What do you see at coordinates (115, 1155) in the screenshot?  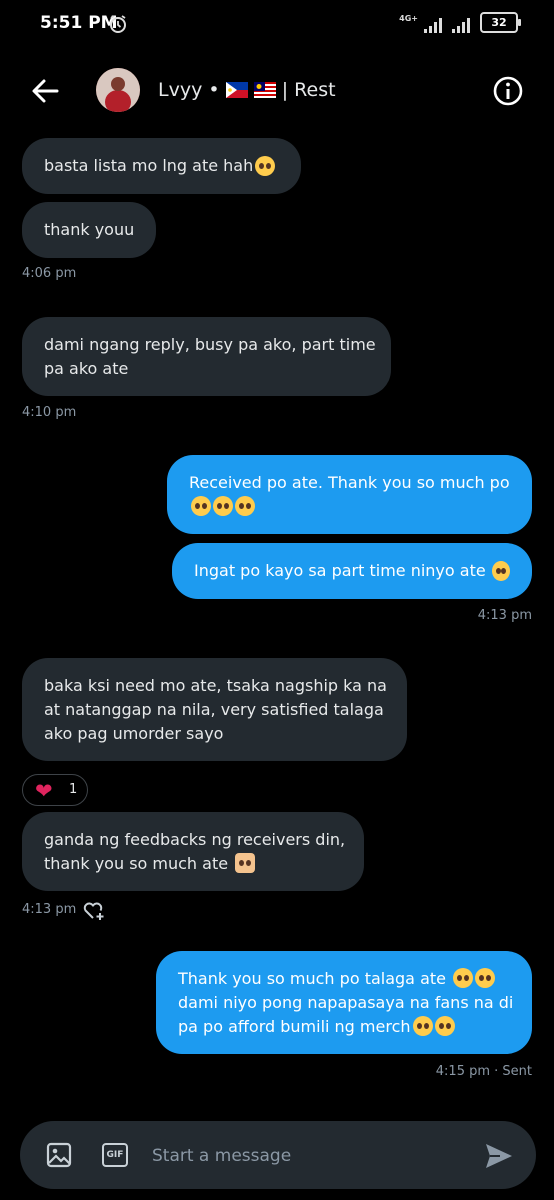 I see `gif-icon: GIF` at bounding box center [115, 1155].